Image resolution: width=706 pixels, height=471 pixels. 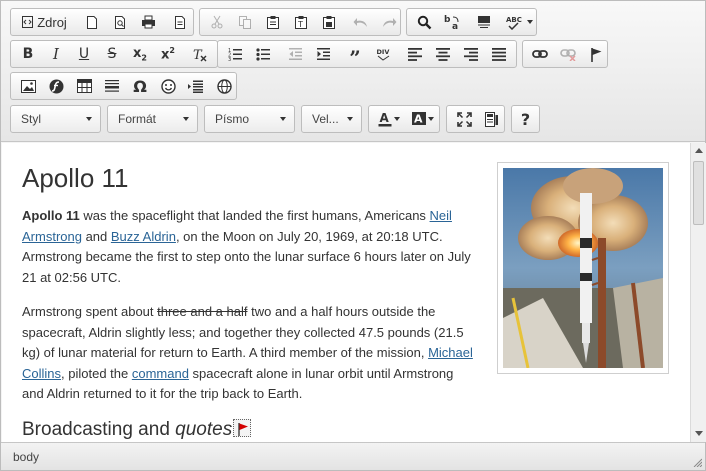 What do you see at coordinates (202, 311) in the screenshot?
I see `strikethrough-text: three and a half` at bounding box center [202, 311].